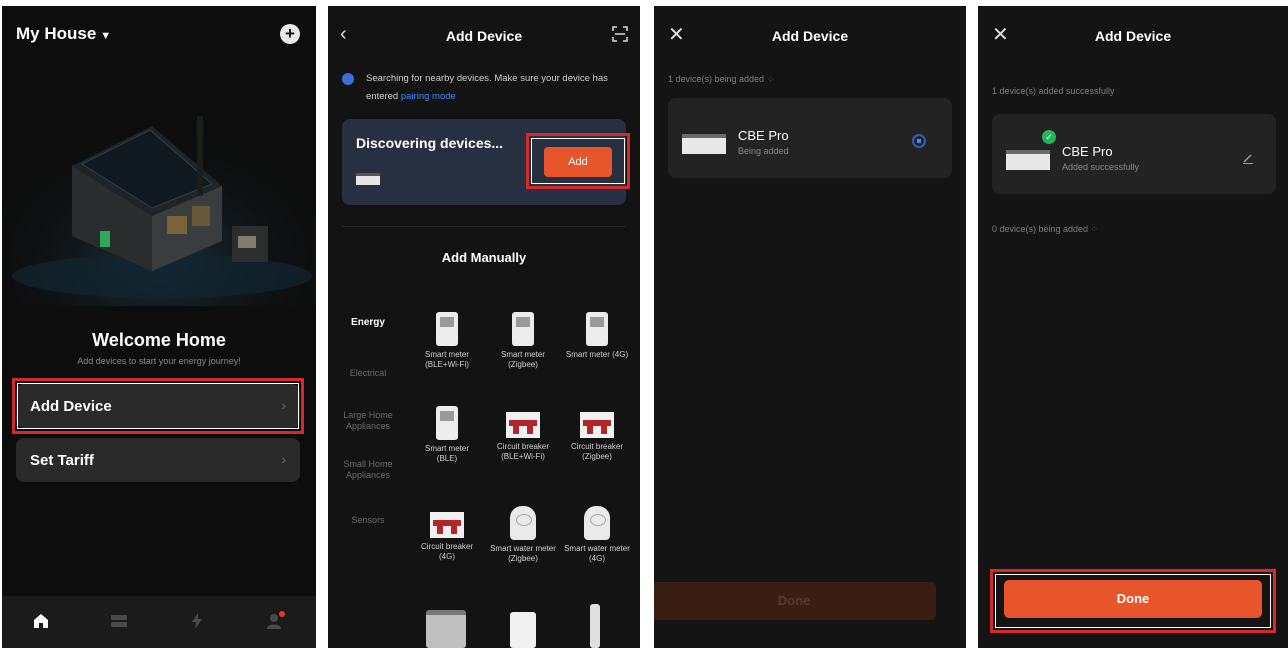 The image size is (1288, 648). Describe the element at coordinates (484, 226) in the screenshot. I see `divider` at that location.